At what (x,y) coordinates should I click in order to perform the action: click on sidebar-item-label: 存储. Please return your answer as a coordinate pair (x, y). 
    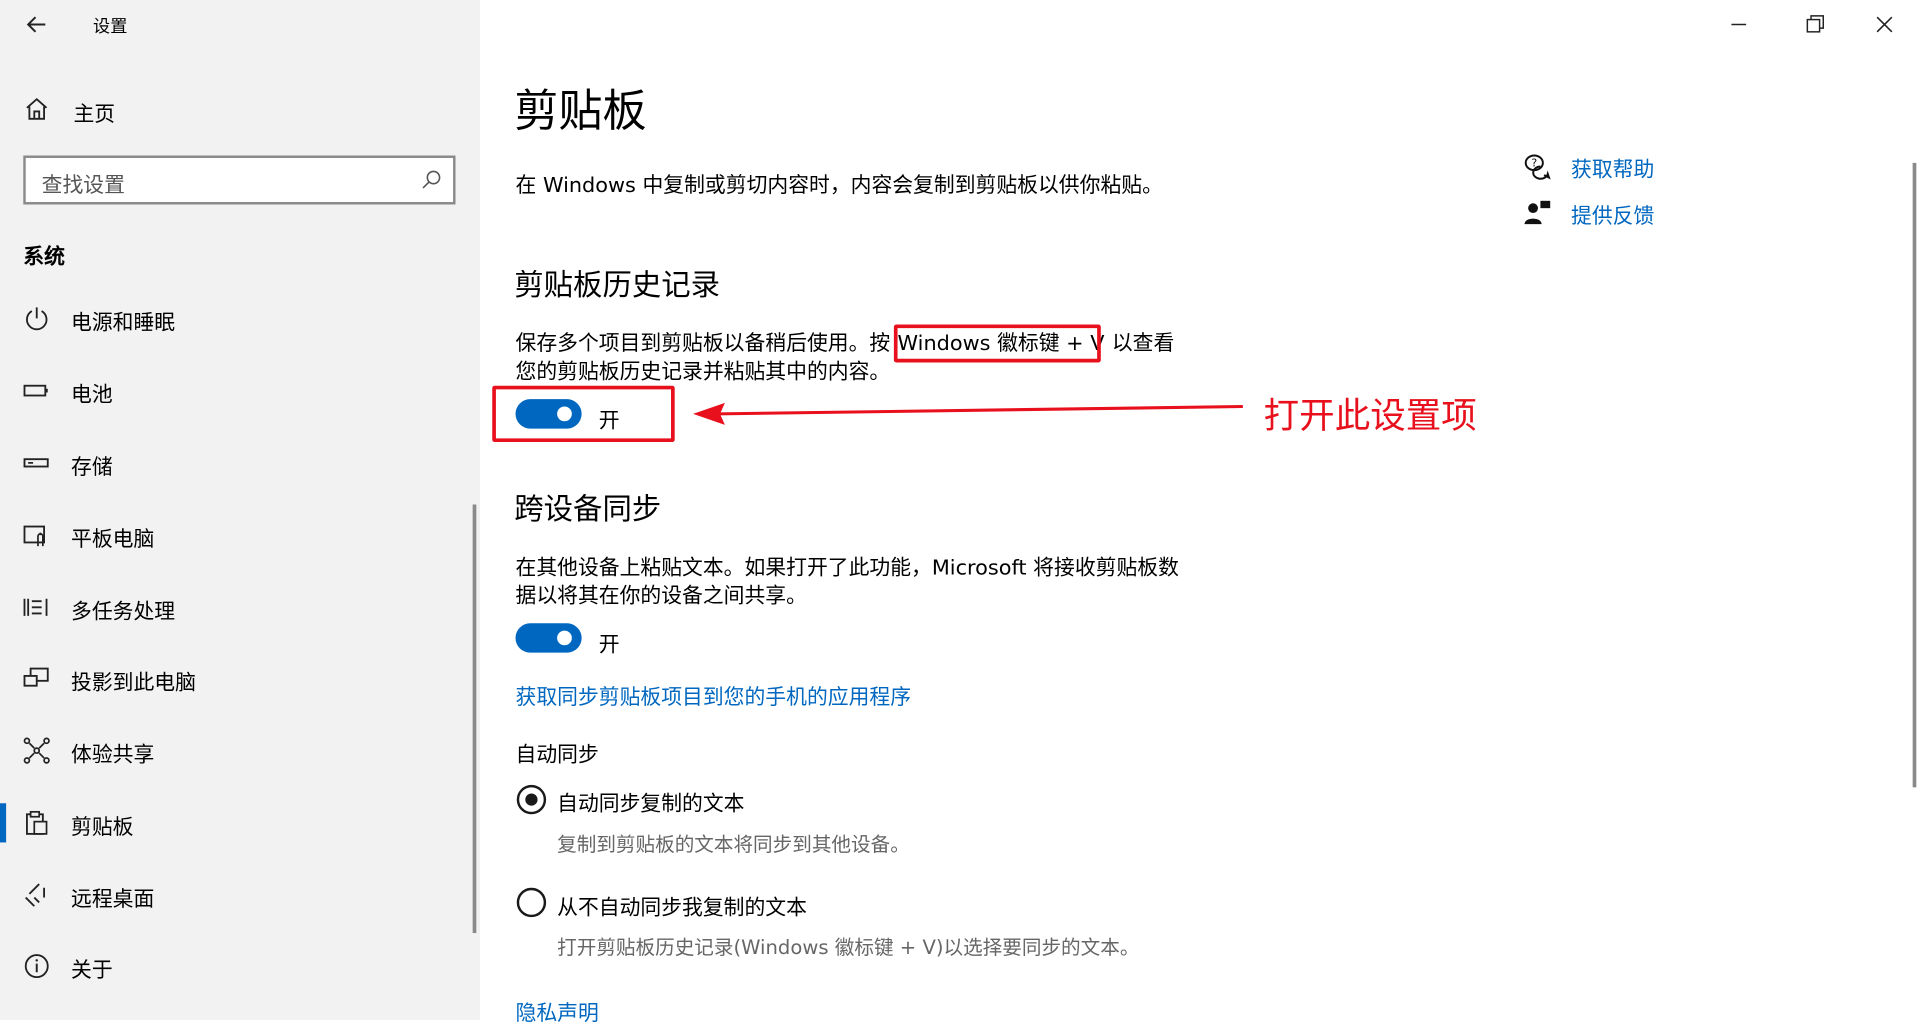
    Looking at the image, I should click on (92, 468).